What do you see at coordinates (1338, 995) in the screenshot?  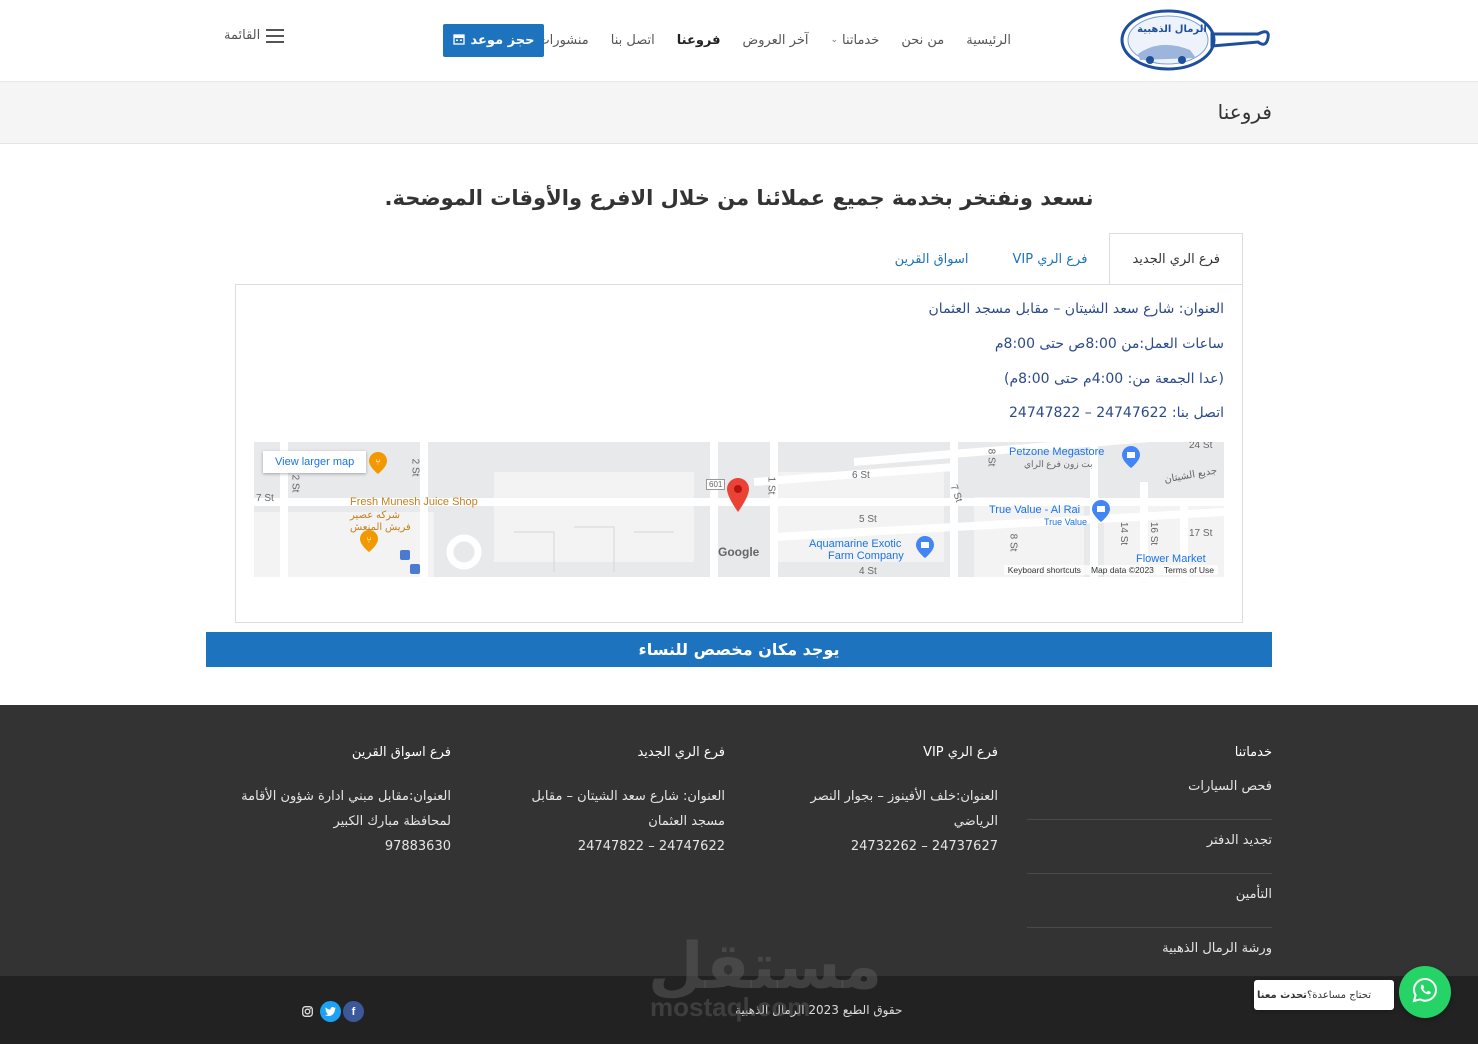 I see `whatsapp-question: تحتاج مساعدة؟` at bounding box center [1338, 995].